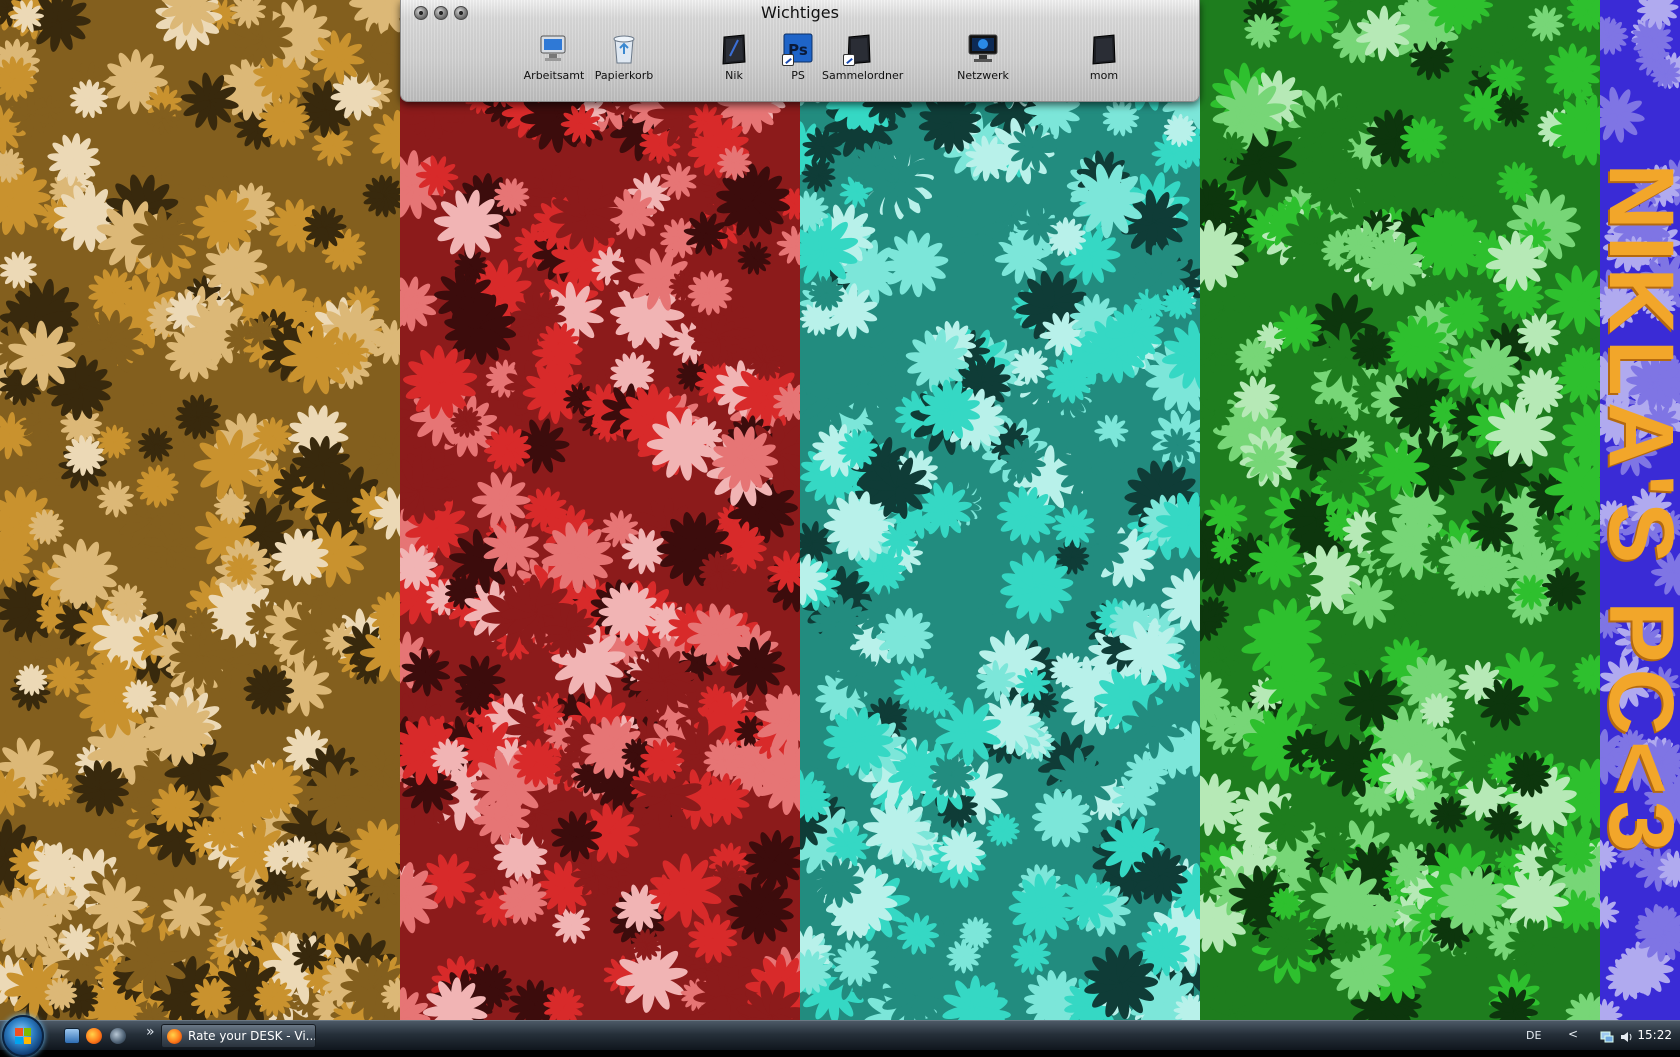 The height and width of the screenshot is (1057, 1680). What do you see at coordinates (1585, 1036) in the screenshot?
I see `system-tray: DE < 15:22` at bounding box center [1585, 1036].